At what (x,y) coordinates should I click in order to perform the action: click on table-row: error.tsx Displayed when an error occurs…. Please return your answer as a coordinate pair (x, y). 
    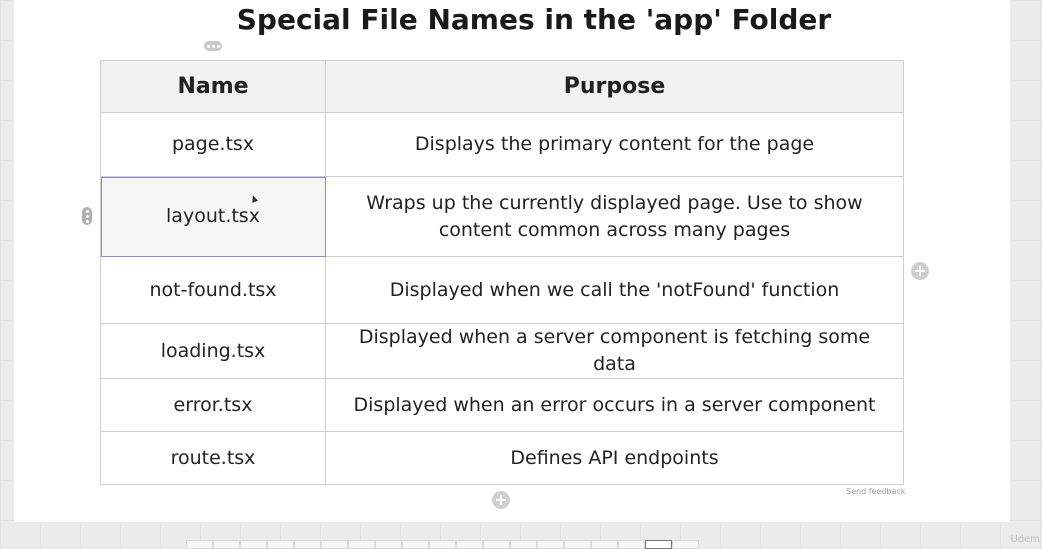
    Looking at the image, I should click on (502, 405).